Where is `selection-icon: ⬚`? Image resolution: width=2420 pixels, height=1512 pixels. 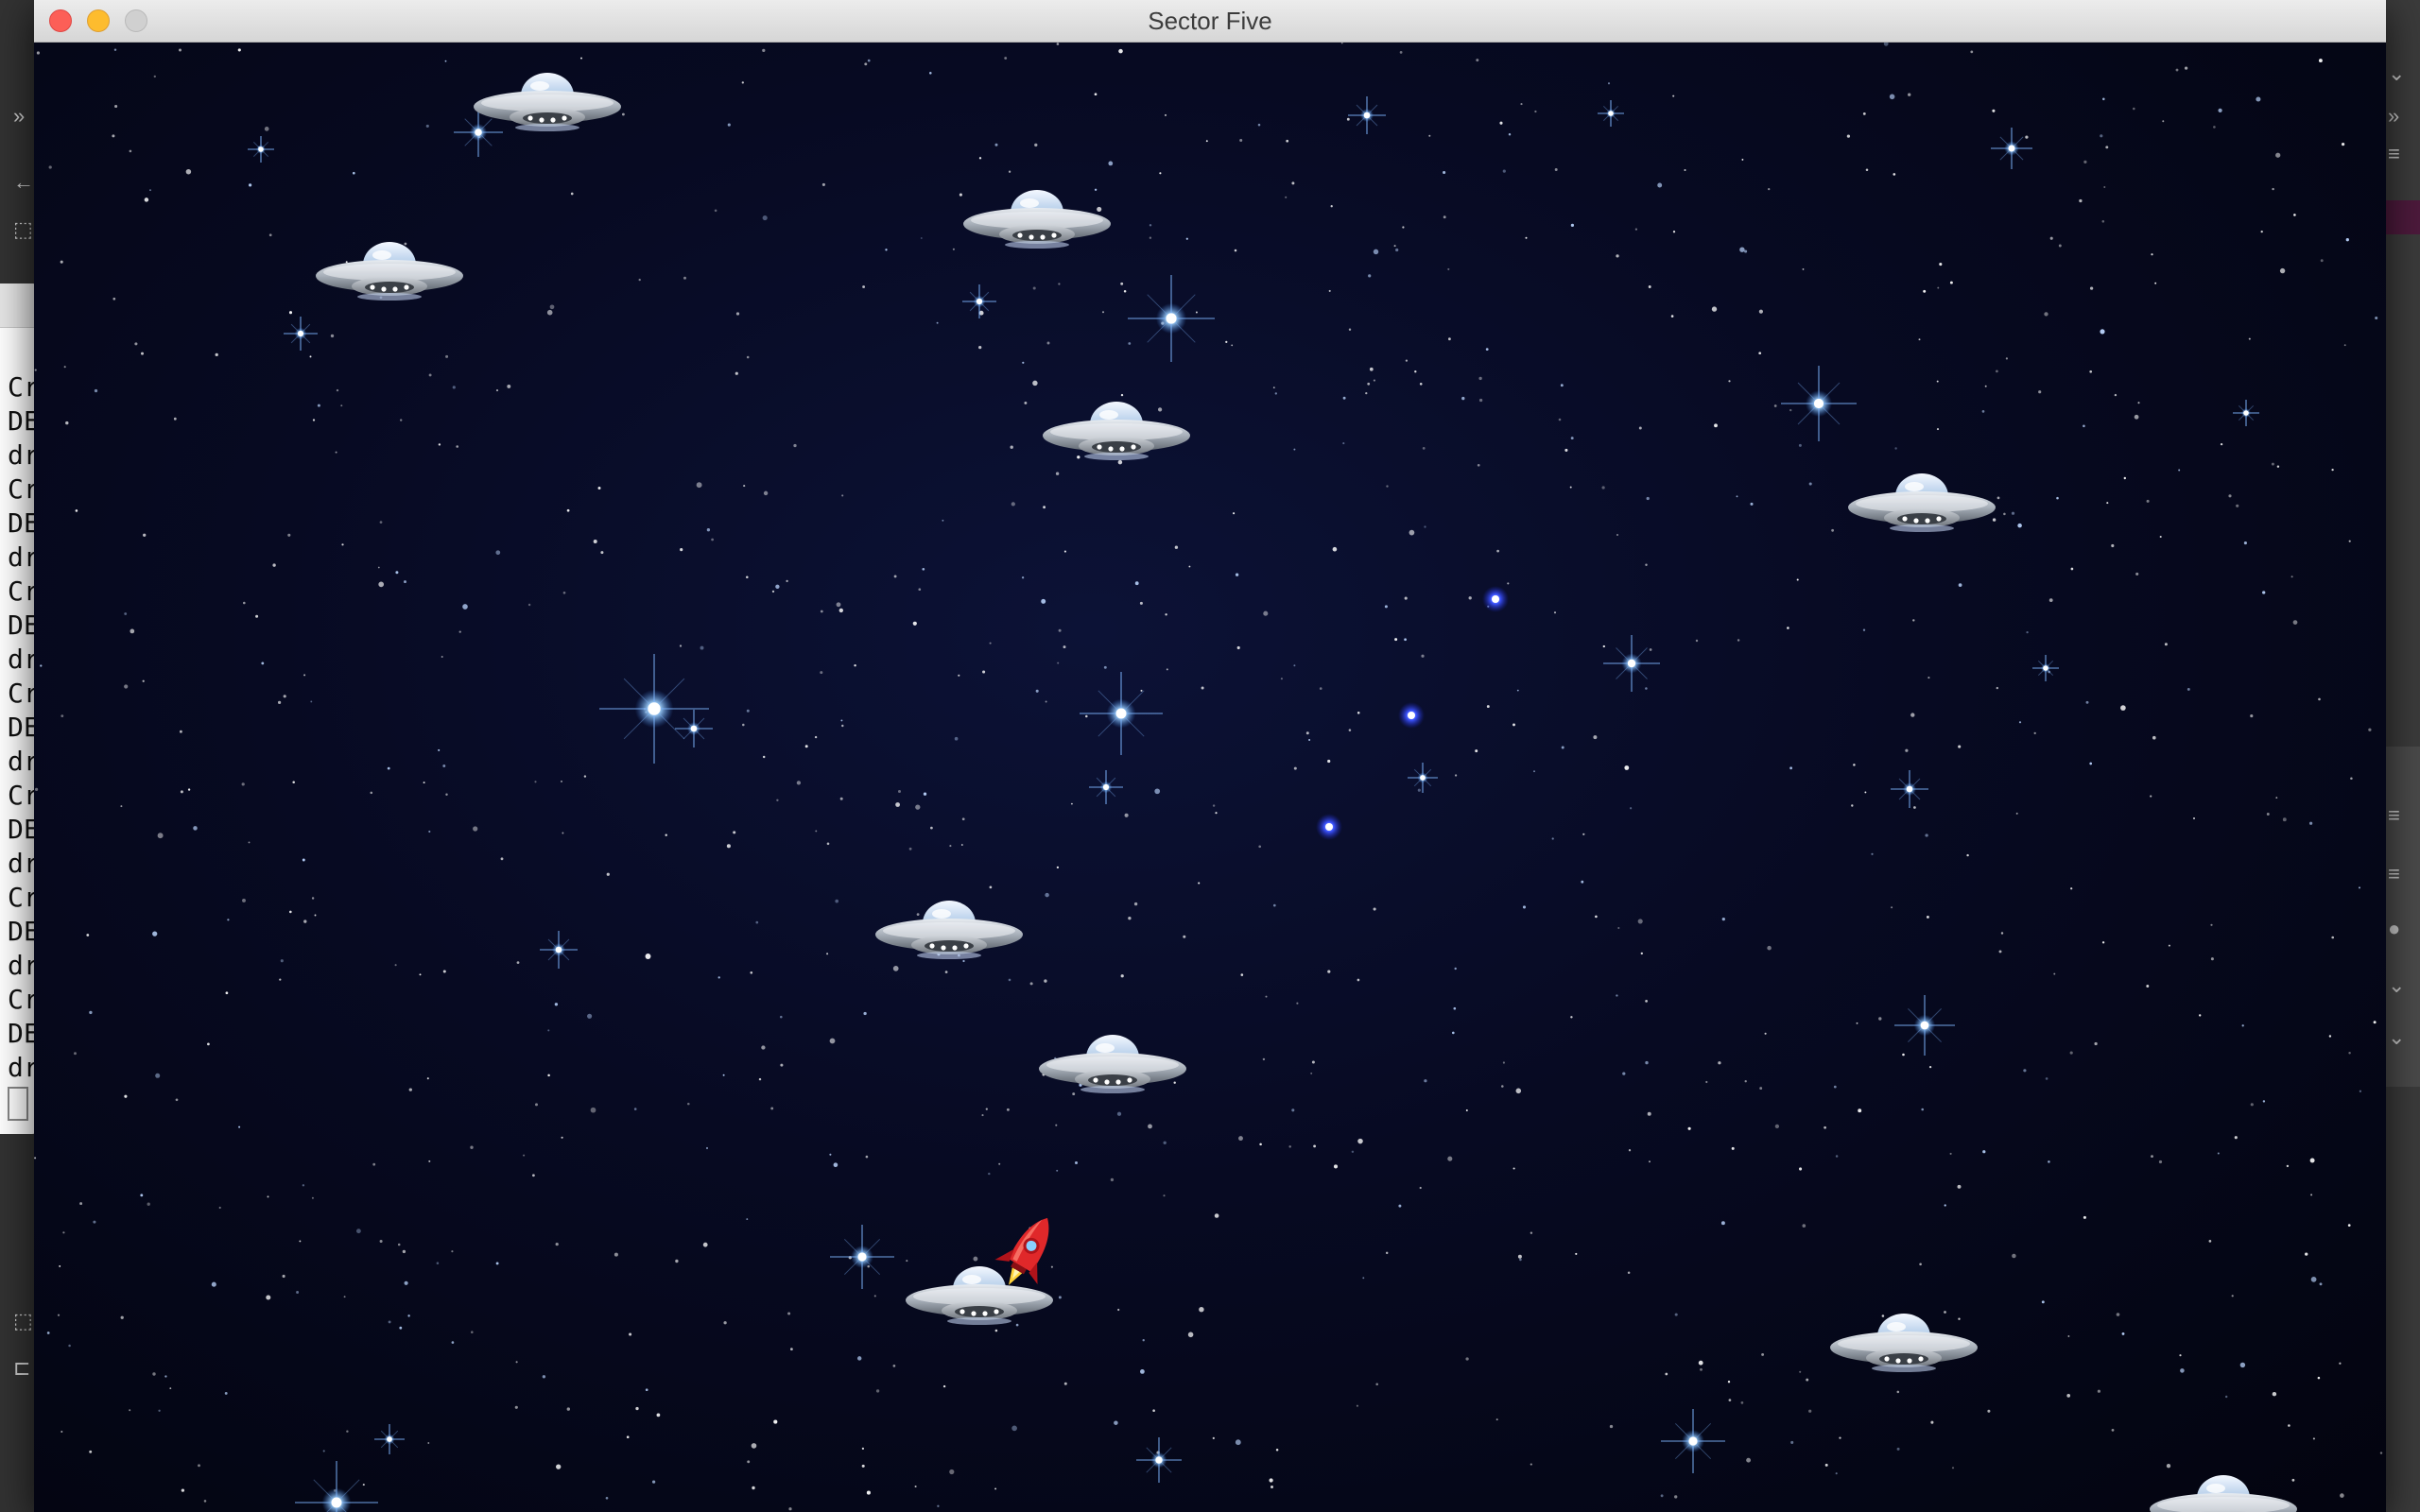
selection-icon: ⬚ is located at coordinates (23, 229).